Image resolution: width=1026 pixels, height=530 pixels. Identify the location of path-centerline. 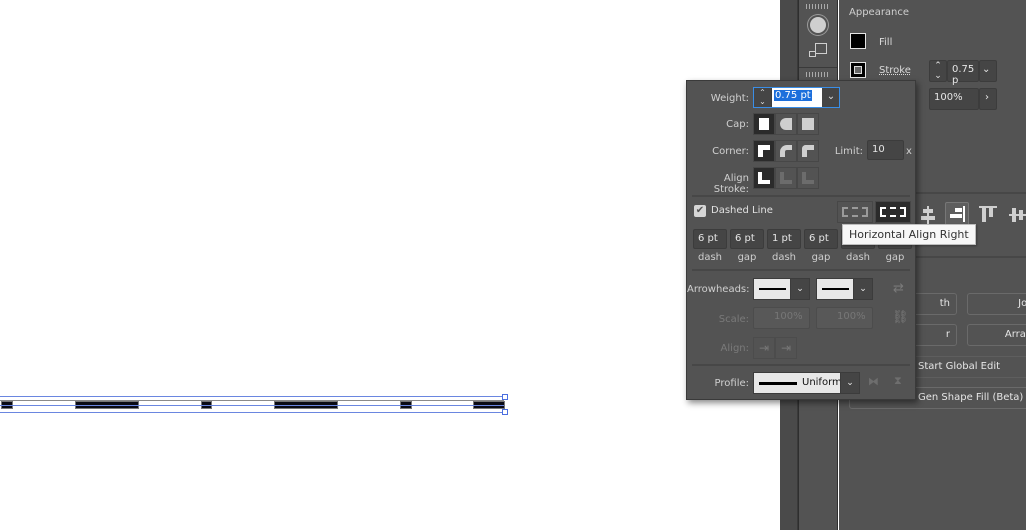
(252, 405).